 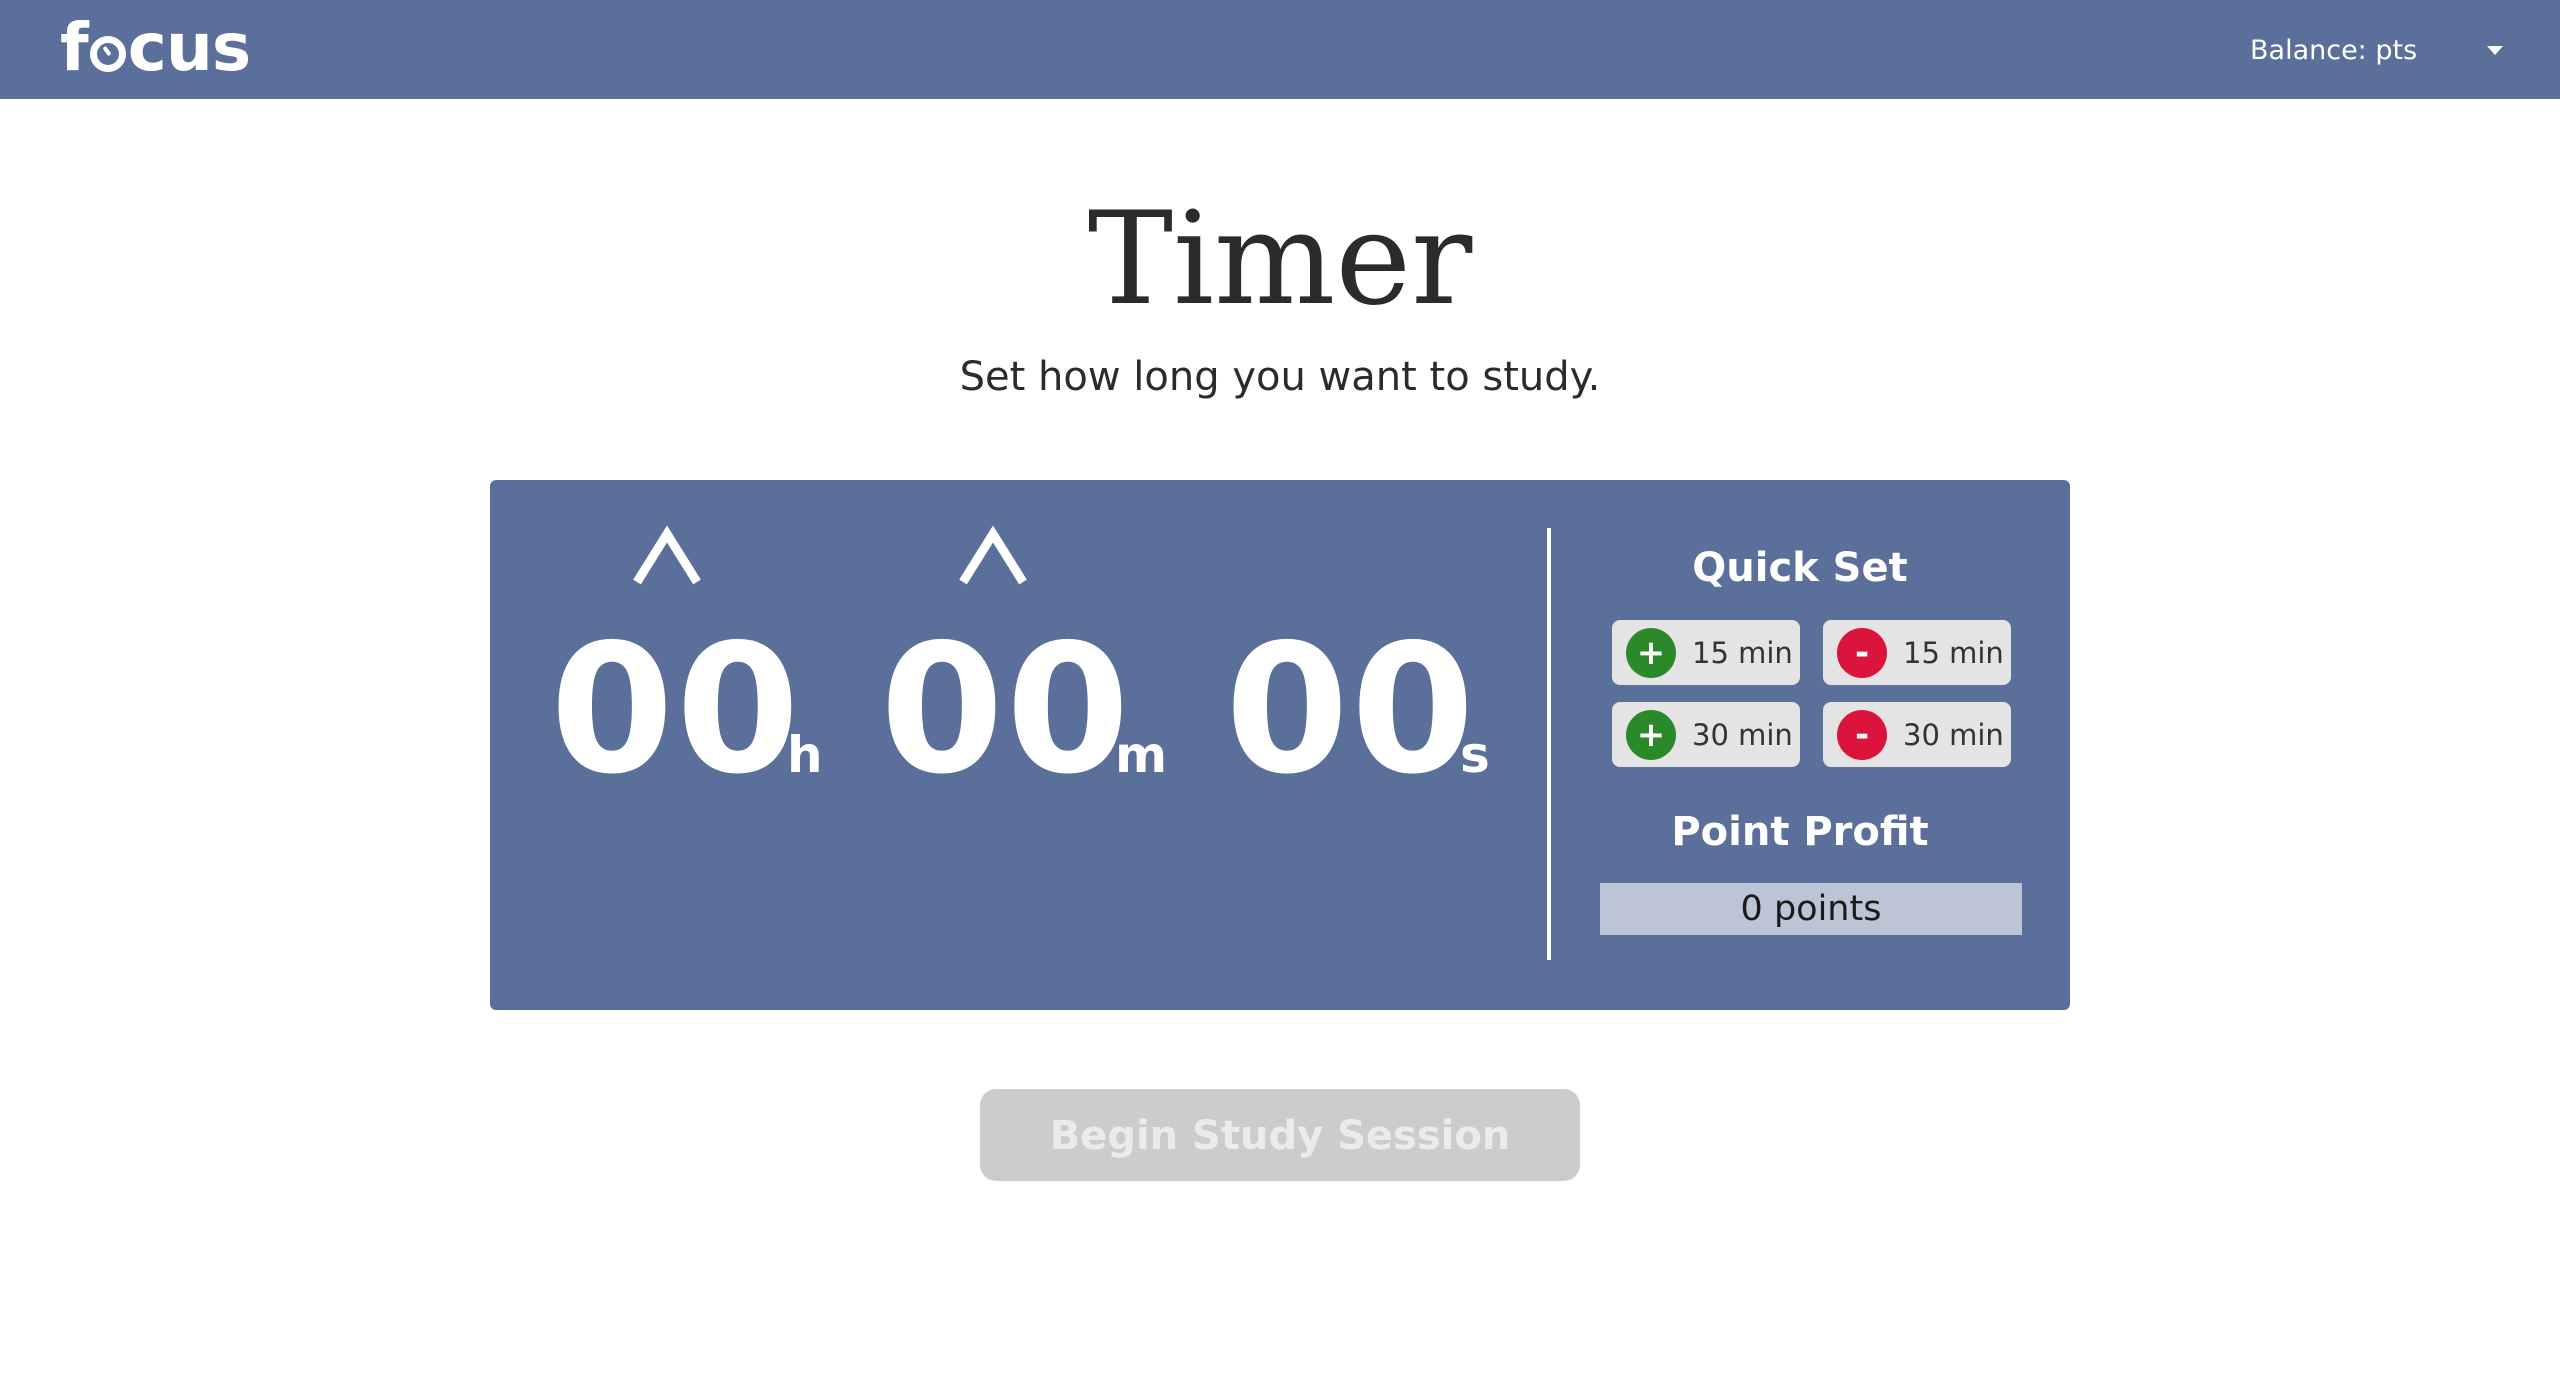 I want to click on minutes-increment-chevron-up-icon, so click(x=993, y=555).